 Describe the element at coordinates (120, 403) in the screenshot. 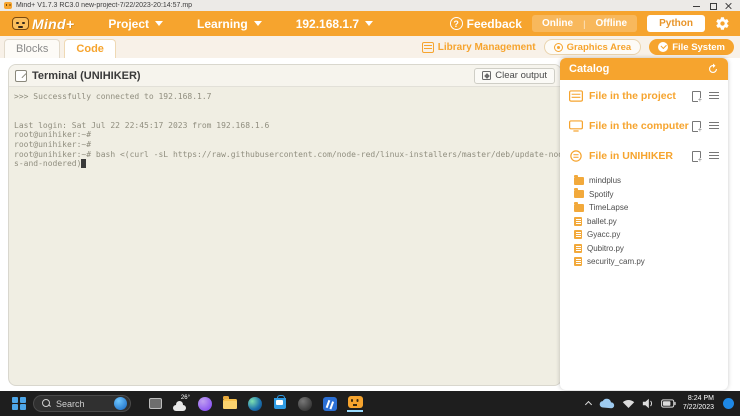

I see `search-highlights-icon` at that location.